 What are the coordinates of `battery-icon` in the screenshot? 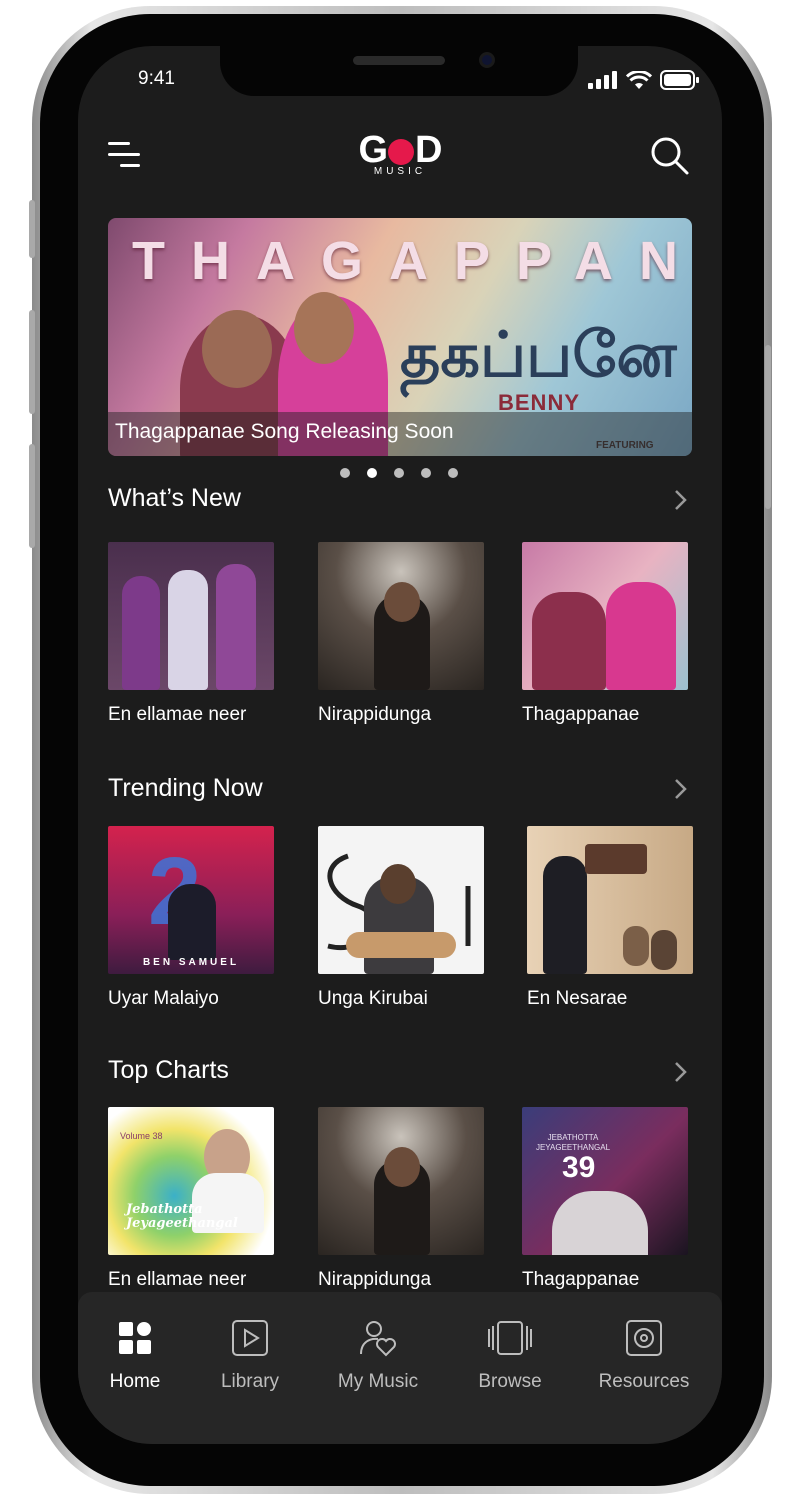 It's located at (679, 80).